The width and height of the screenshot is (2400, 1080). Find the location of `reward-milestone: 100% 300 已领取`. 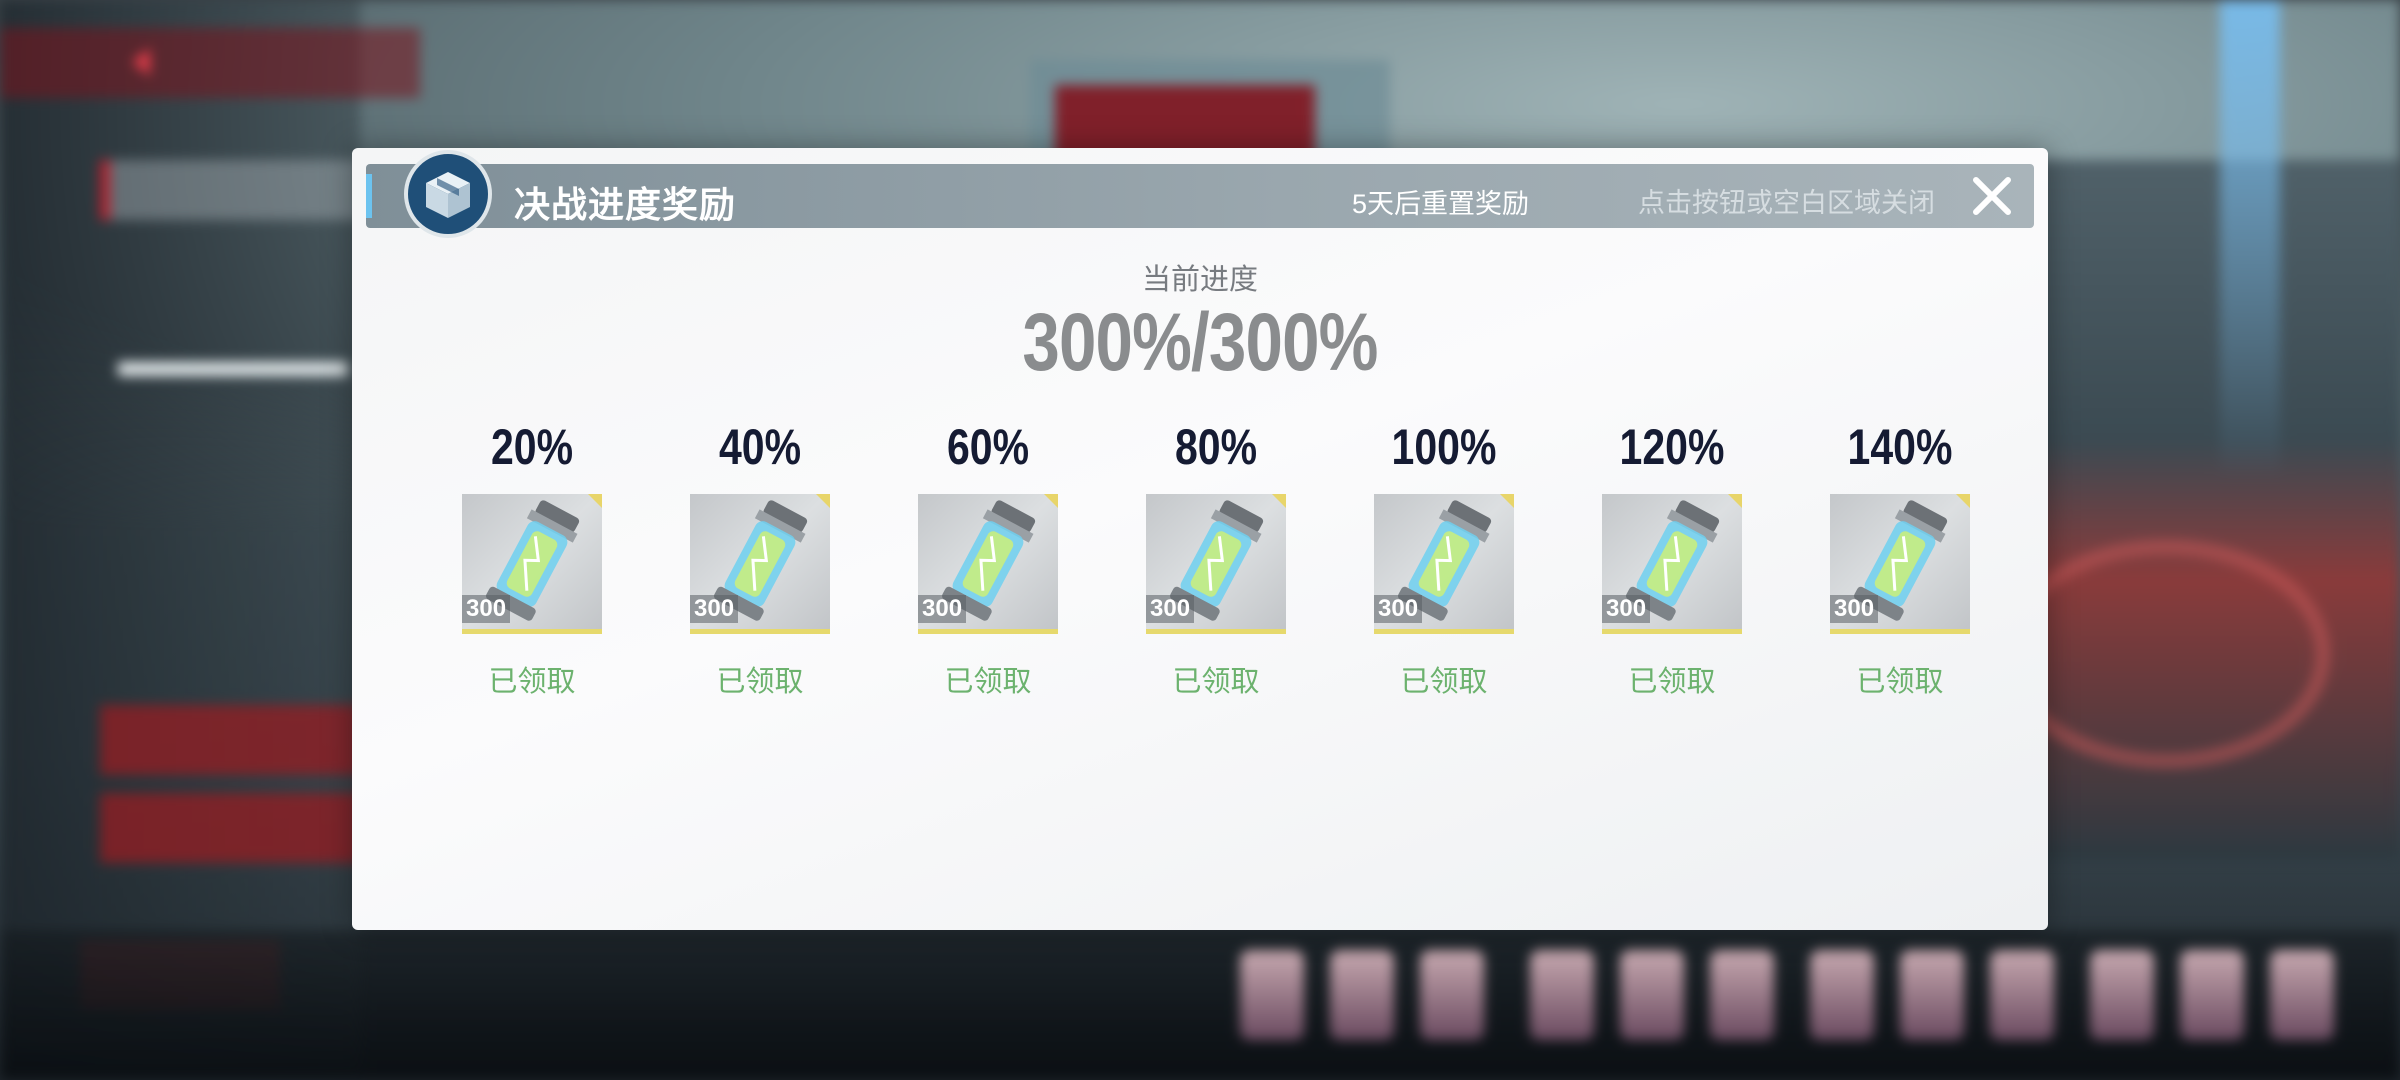

reward-milestone: 100% 300 已领取 is located at coordinates (1444, 558).